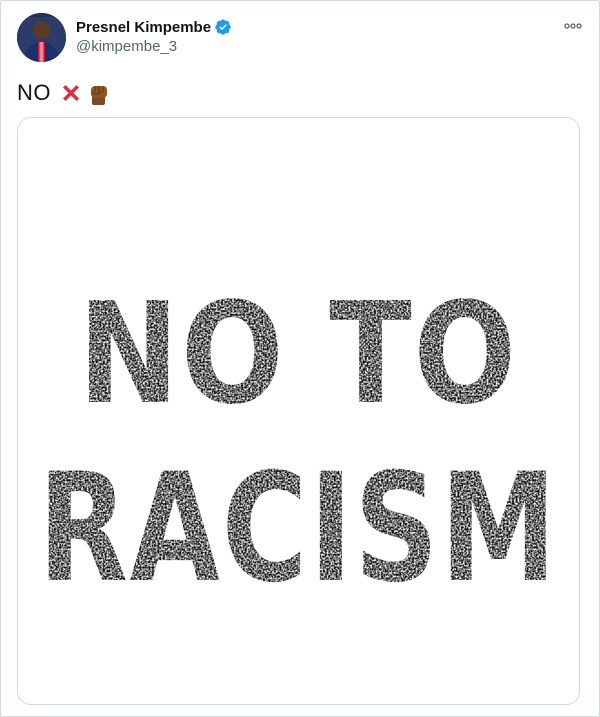  I want to click on tweet-text-content: NO, so click(34, 92).